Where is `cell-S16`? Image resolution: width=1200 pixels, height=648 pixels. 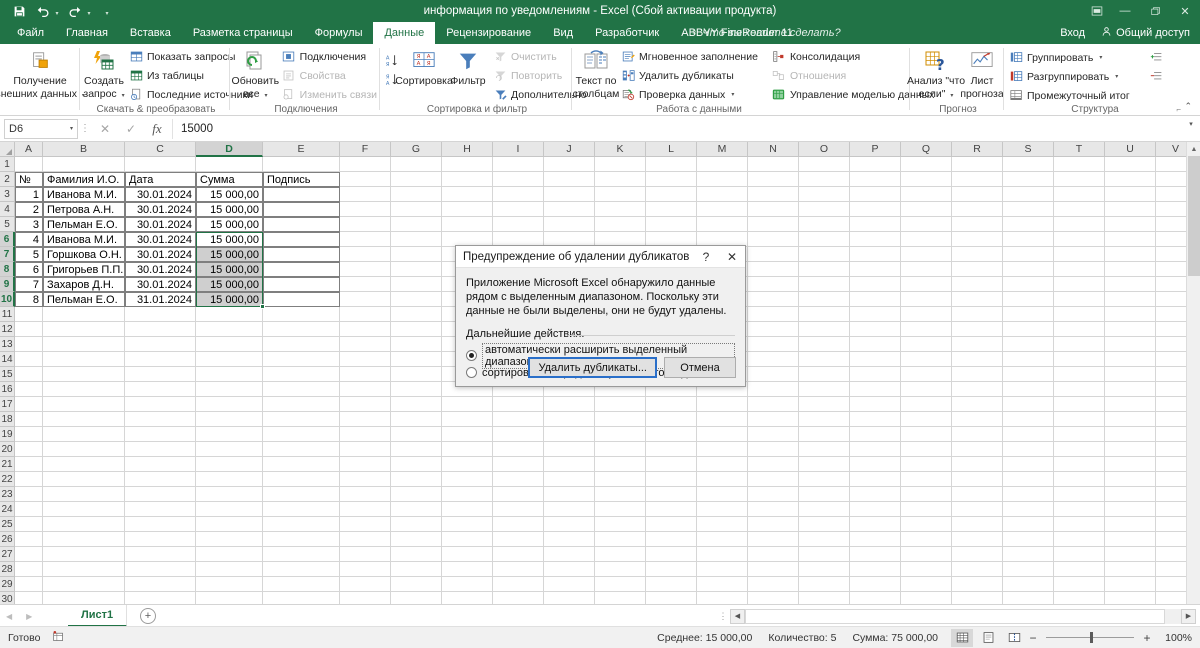
cell-S16 is located at coordinates (1028, 389).